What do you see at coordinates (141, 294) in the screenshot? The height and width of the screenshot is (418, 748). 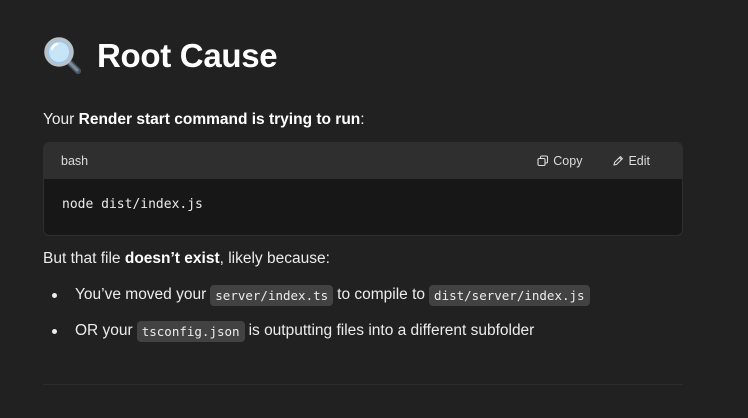 I see `list-item-text: You’ve moved your` at bounding box center [141, 294].